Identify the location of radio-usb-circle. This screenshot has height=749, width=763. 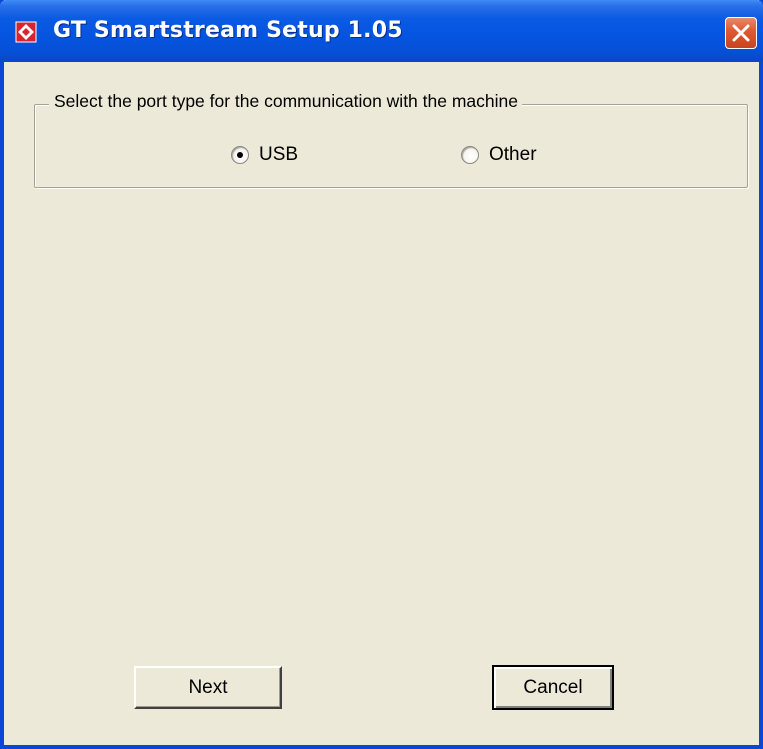
(240, 155).